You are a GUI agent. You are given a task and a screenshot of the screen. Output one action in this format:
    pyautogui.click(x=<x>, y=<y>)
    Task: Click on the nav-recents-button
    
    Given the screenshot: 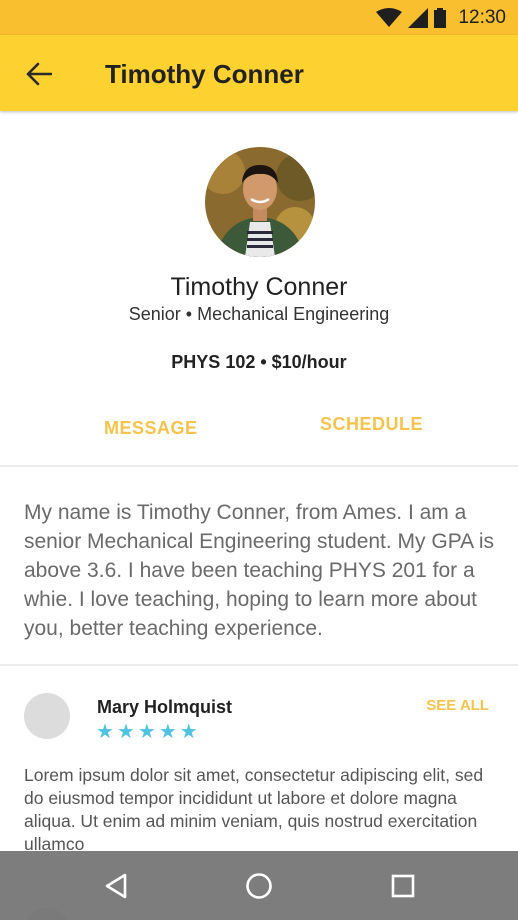 What is the action you would take?
    pyautogui.click(x=403, y=886)
    